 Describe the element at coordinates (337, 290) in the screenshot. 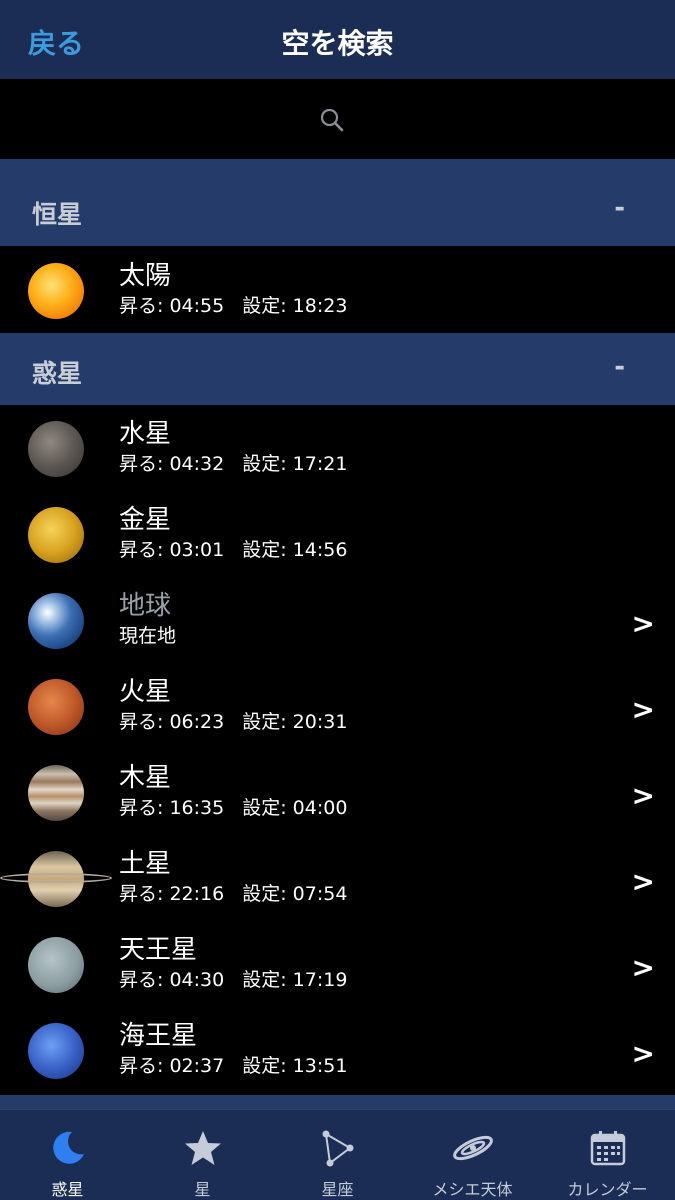

I see `list-item-sun: 太陽 昇る: 04:55 設定: 18:23` at that location.